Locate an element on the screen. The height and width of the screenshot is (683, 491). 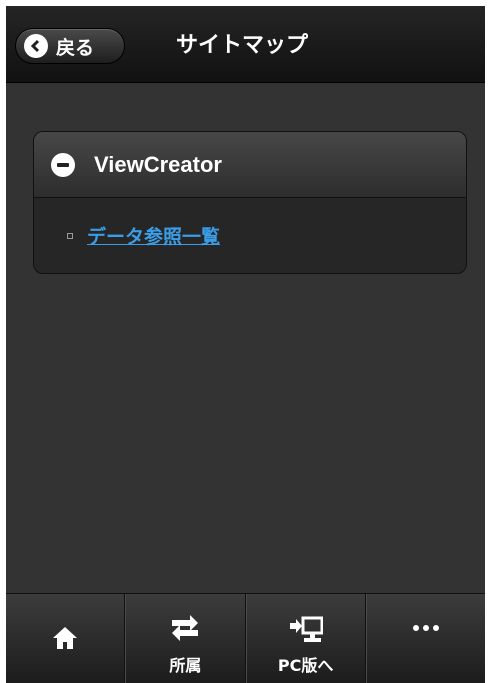
bullet-icon is located at coordinates (70, 235).